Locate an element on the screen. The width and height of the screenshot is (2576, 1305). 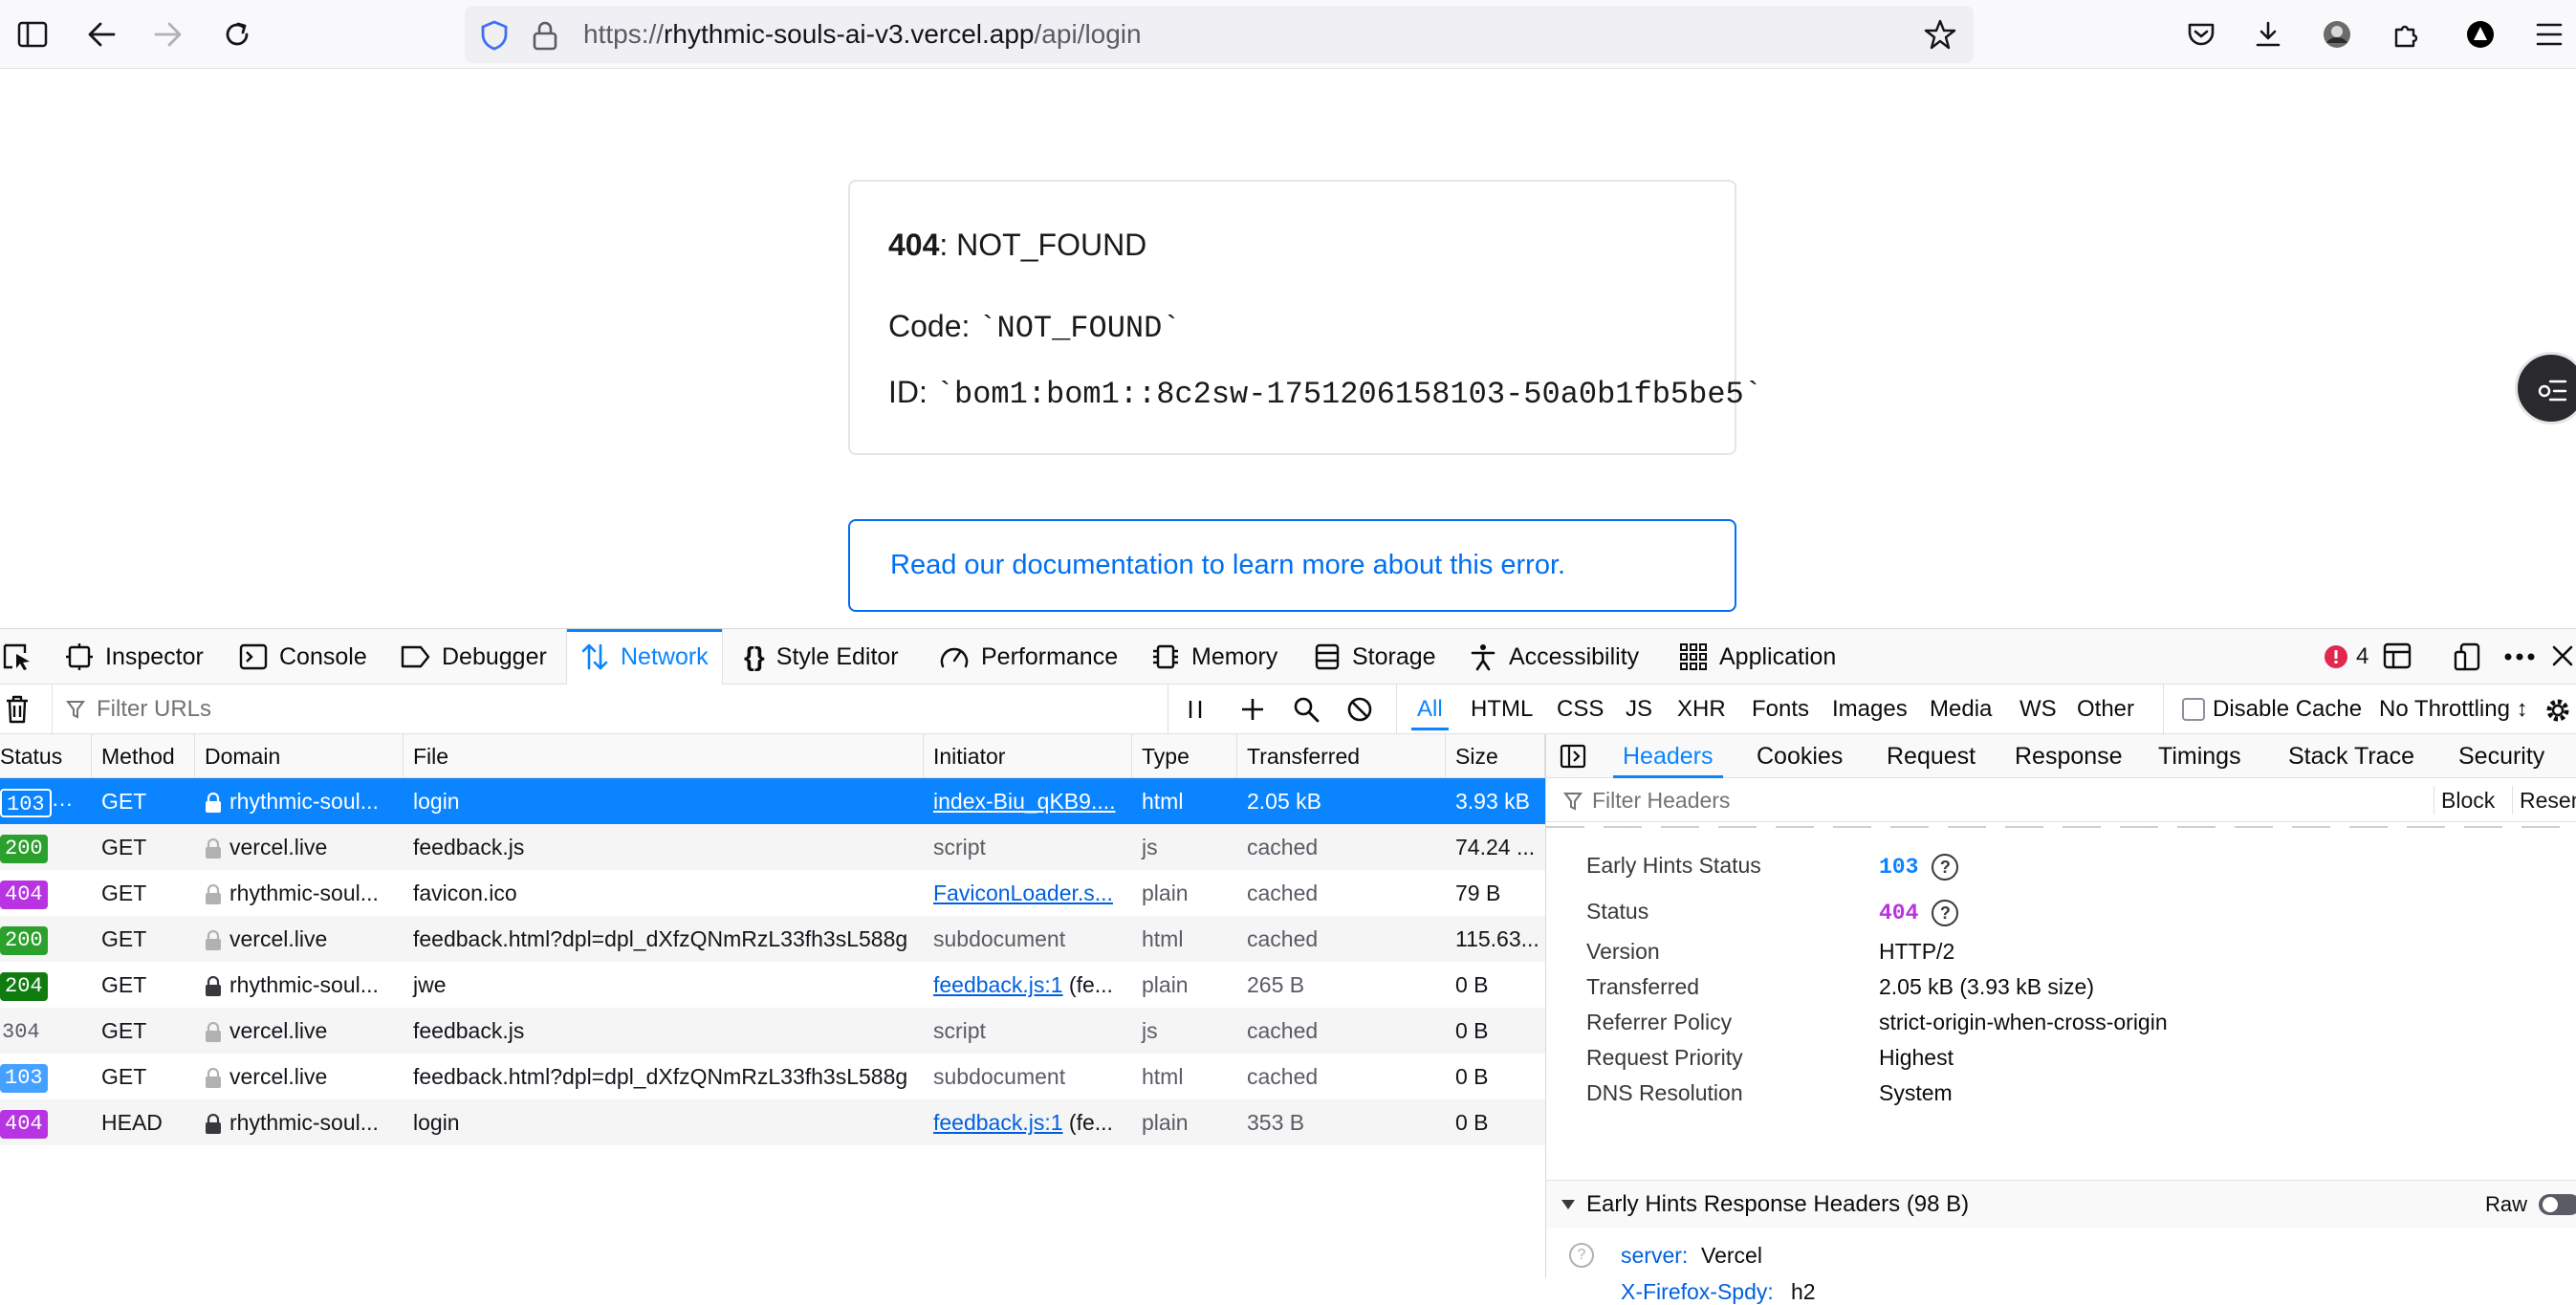
pick-element-icon is located at coordinates (17, 656).